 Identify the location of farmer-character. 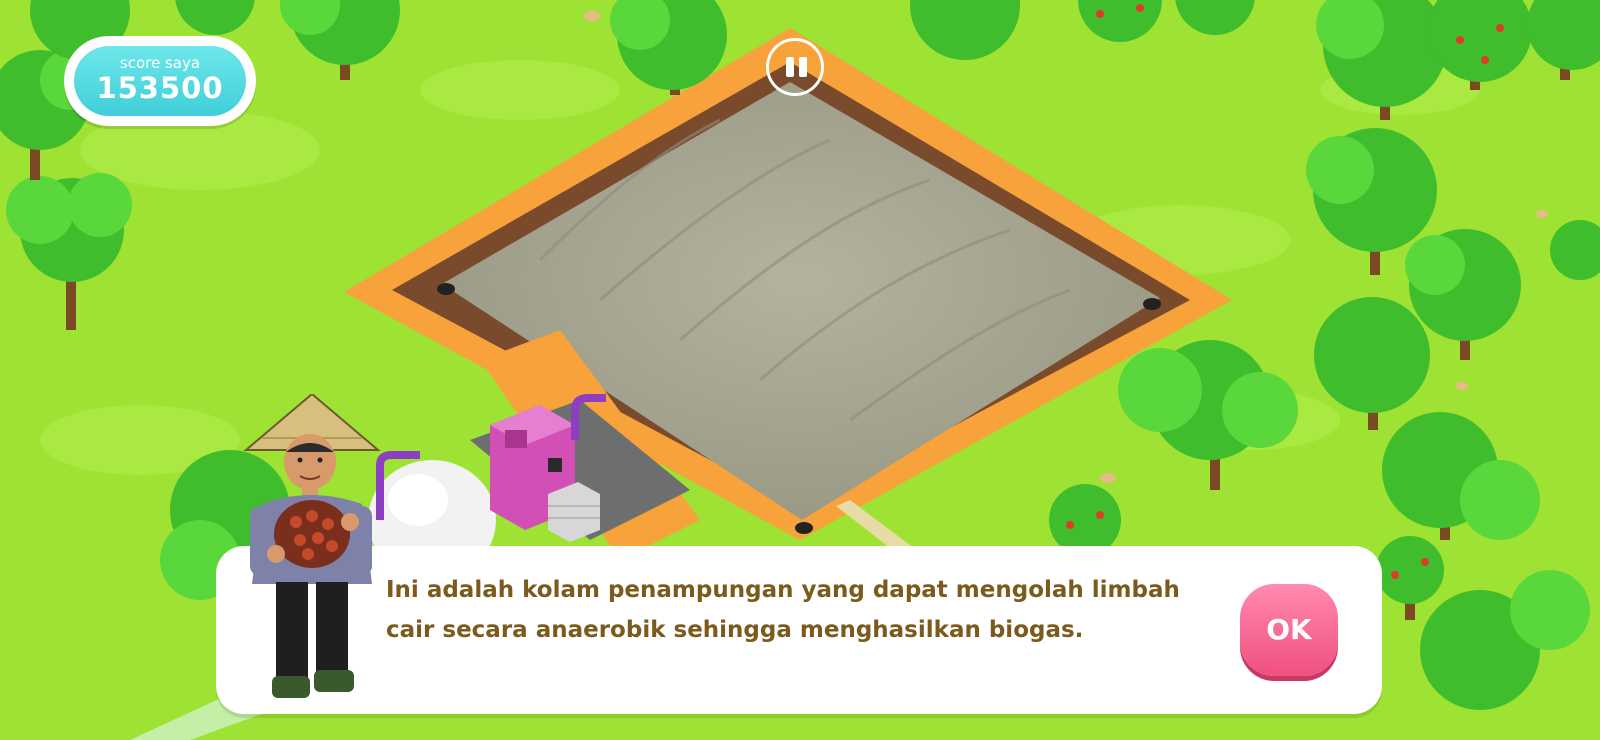
(312, 546).